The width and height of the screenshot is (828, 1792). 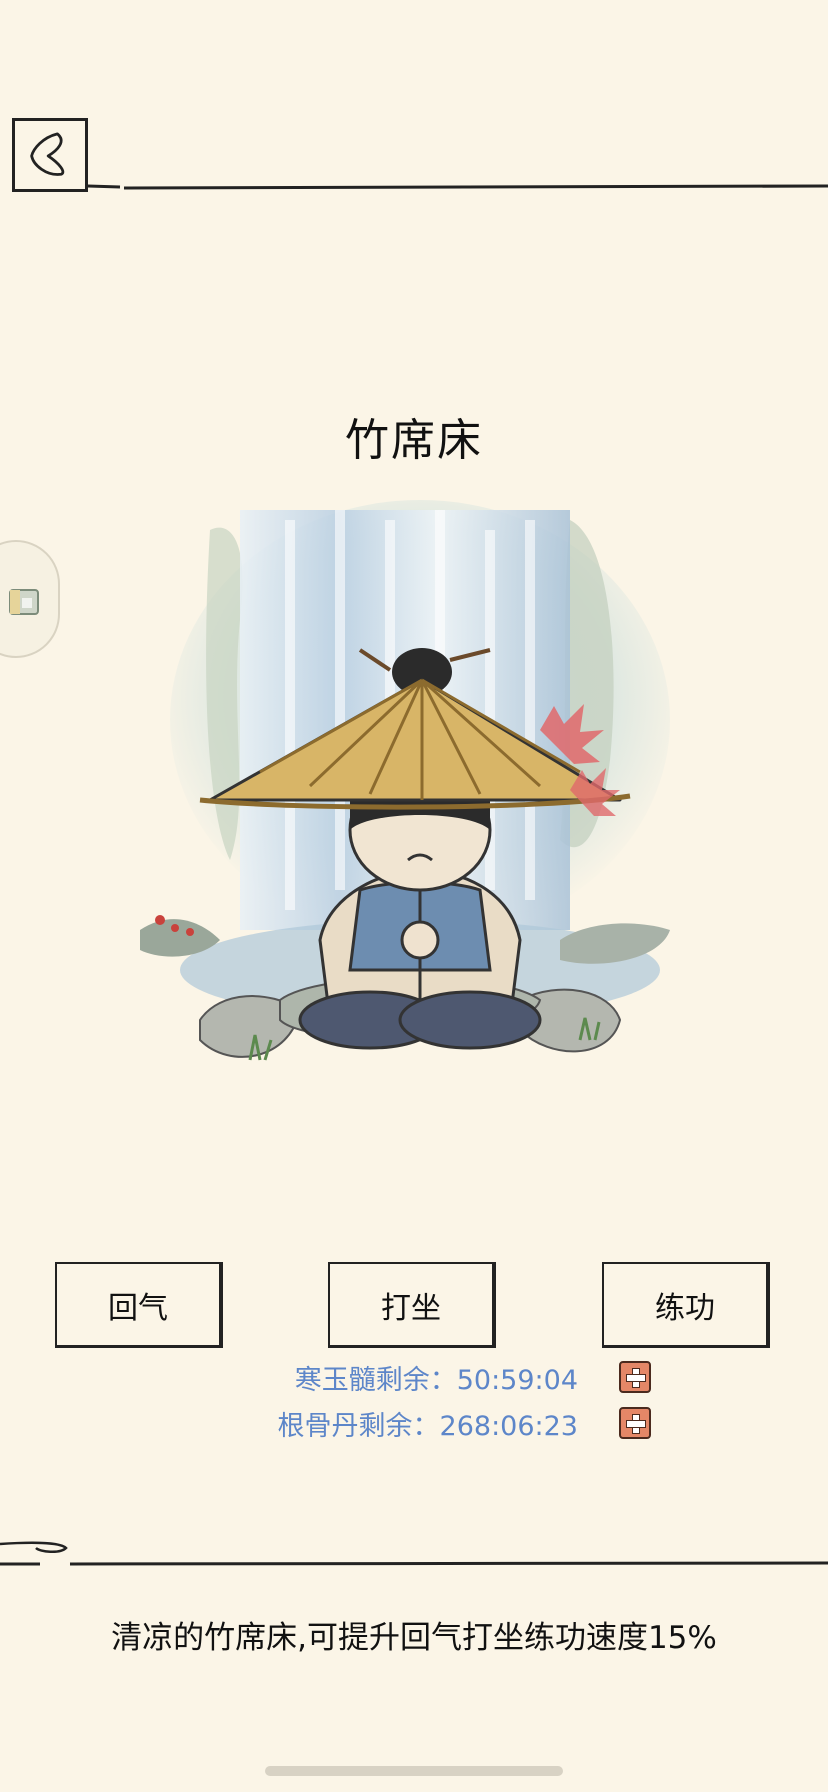 What do you see at coordinates (414, 1553) in the screenshot?
I see `bottom-divider` at bounding box center [414, 1553].